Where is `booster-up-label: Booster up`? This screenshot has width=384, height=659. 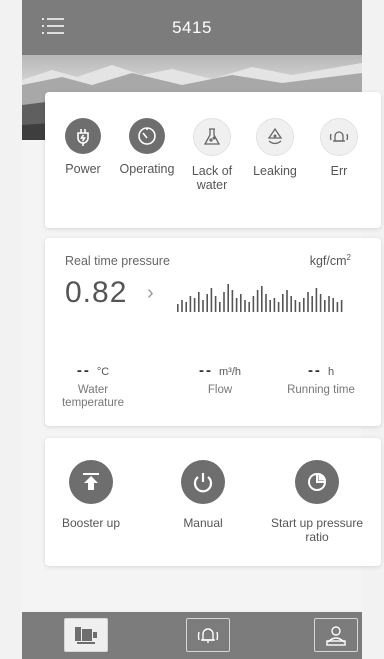 booster-up-label: Booster up is located at coordinates (91, 523).